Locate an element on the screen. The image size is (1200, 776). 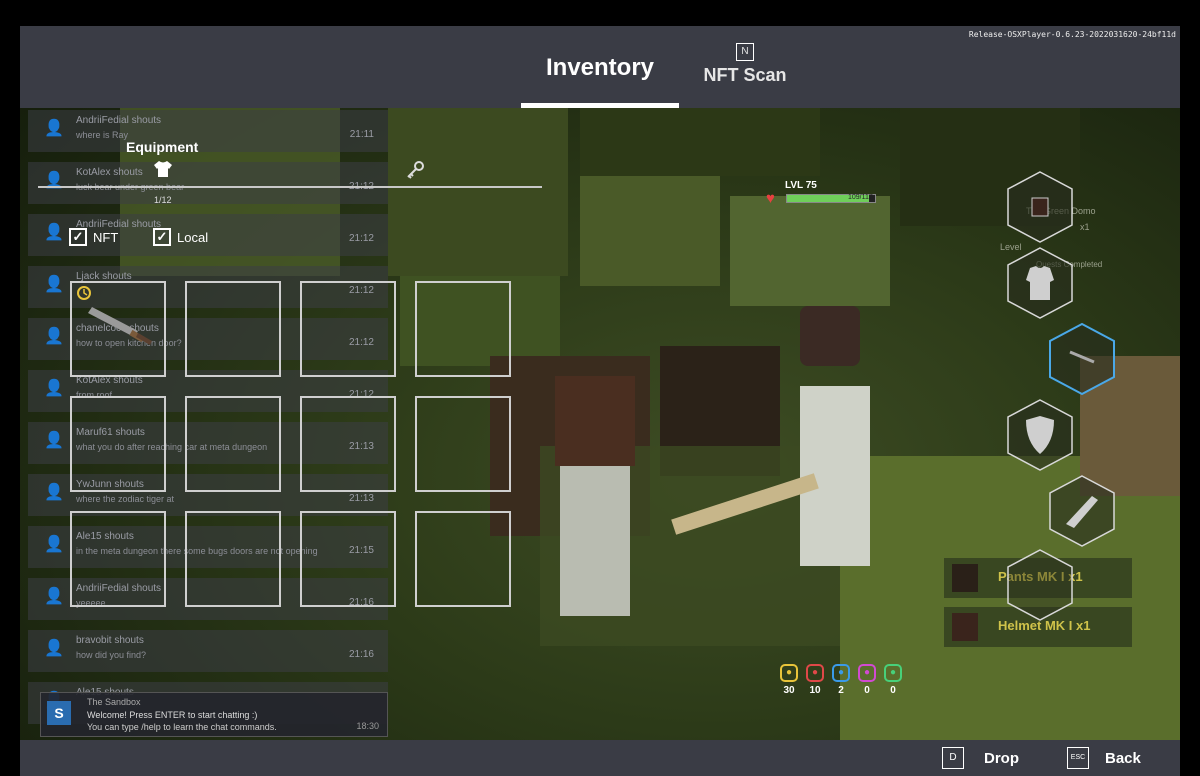
lightning-icon: ● is located at coordinates (789, 673).